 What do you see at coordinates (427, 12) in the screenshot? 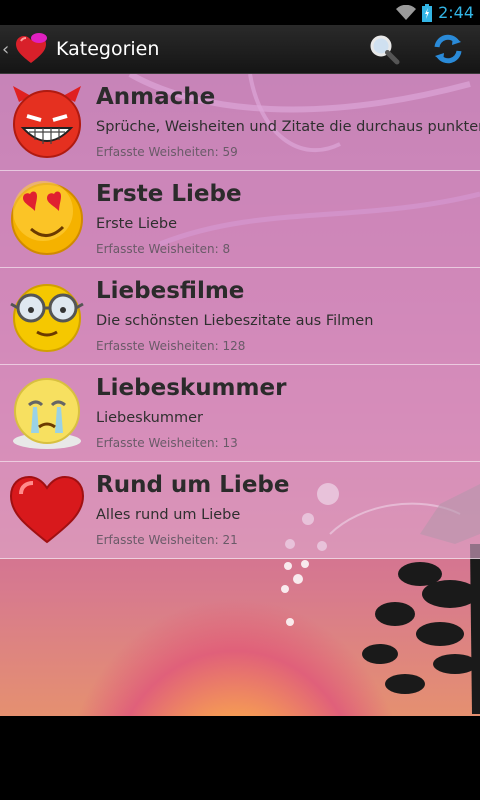
I see `battery-icon` at bounding box center [427, 12].